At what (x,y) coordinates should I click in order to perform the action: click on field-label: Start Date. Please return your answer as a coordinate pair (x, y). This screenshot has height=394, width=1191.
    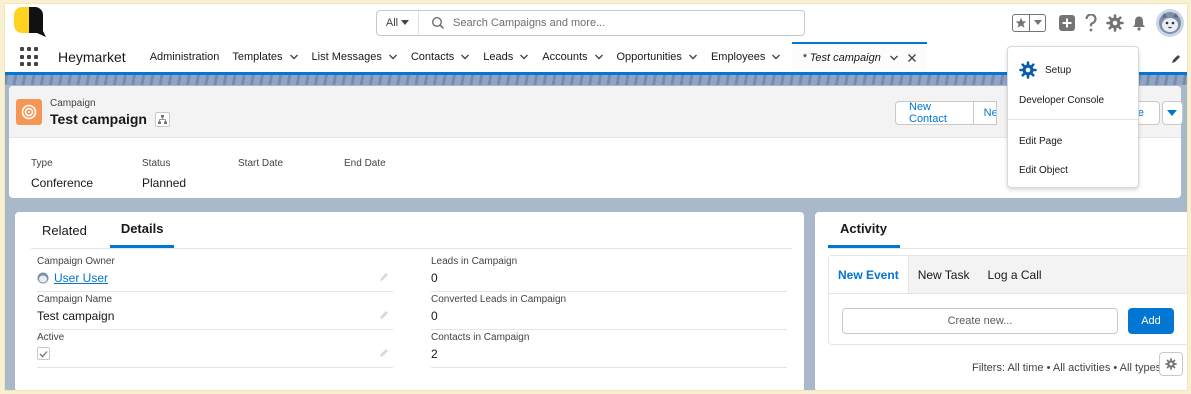
    Looking at the image, I should click on (261, 163).